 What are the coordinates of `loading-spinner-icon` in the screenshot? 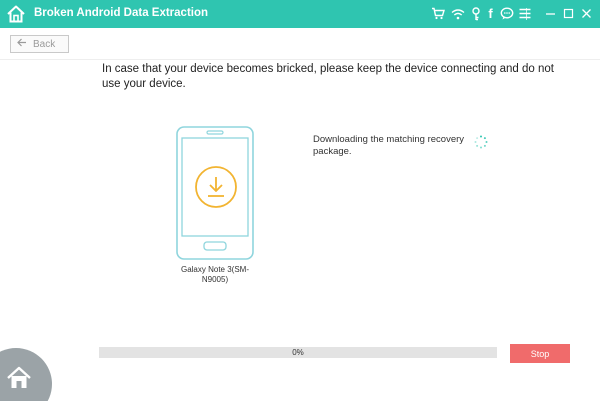 It's located at (481, 142).